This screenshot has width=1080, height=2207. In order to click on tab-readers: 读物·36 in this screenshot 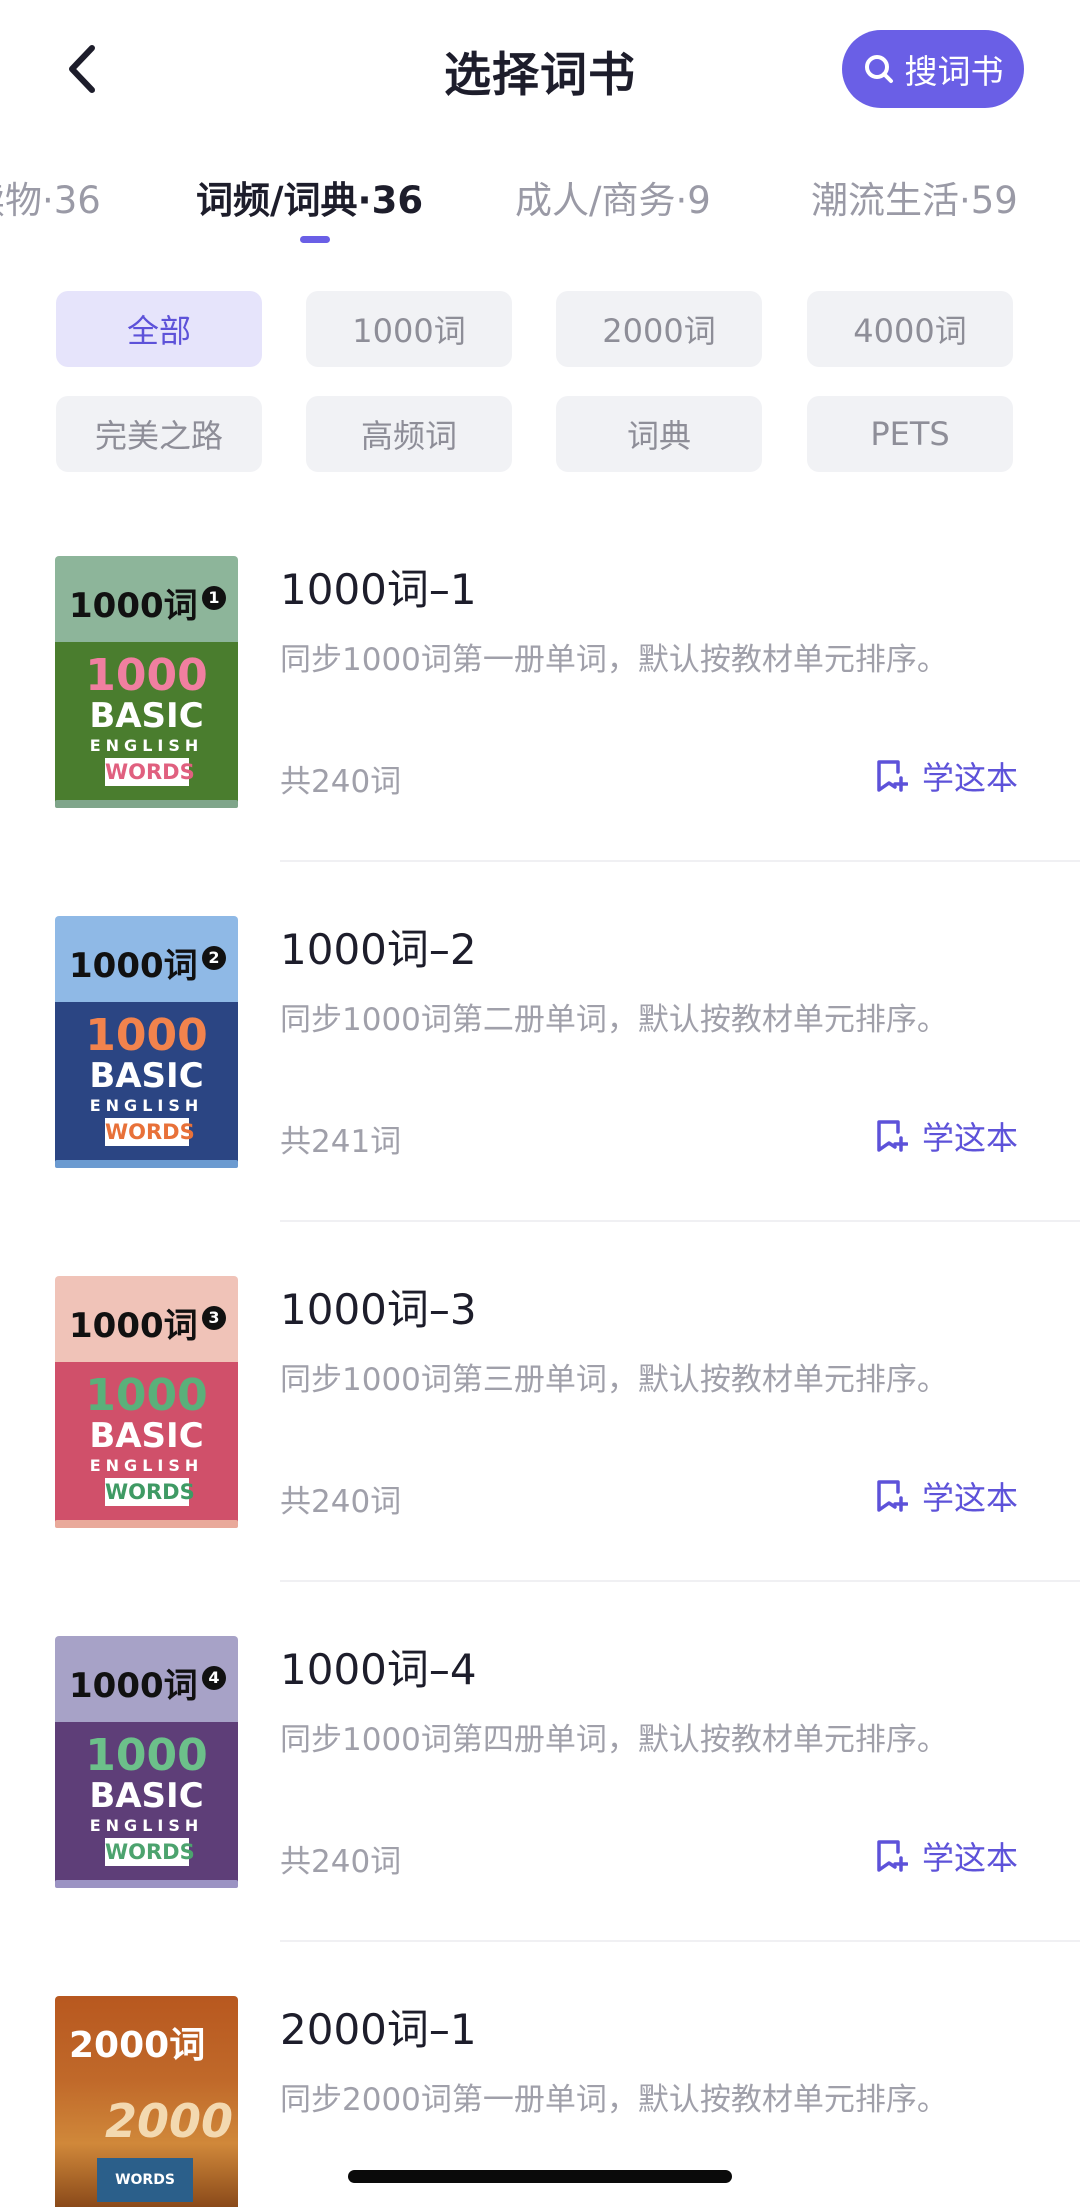, I will do `click(50, 197)`.